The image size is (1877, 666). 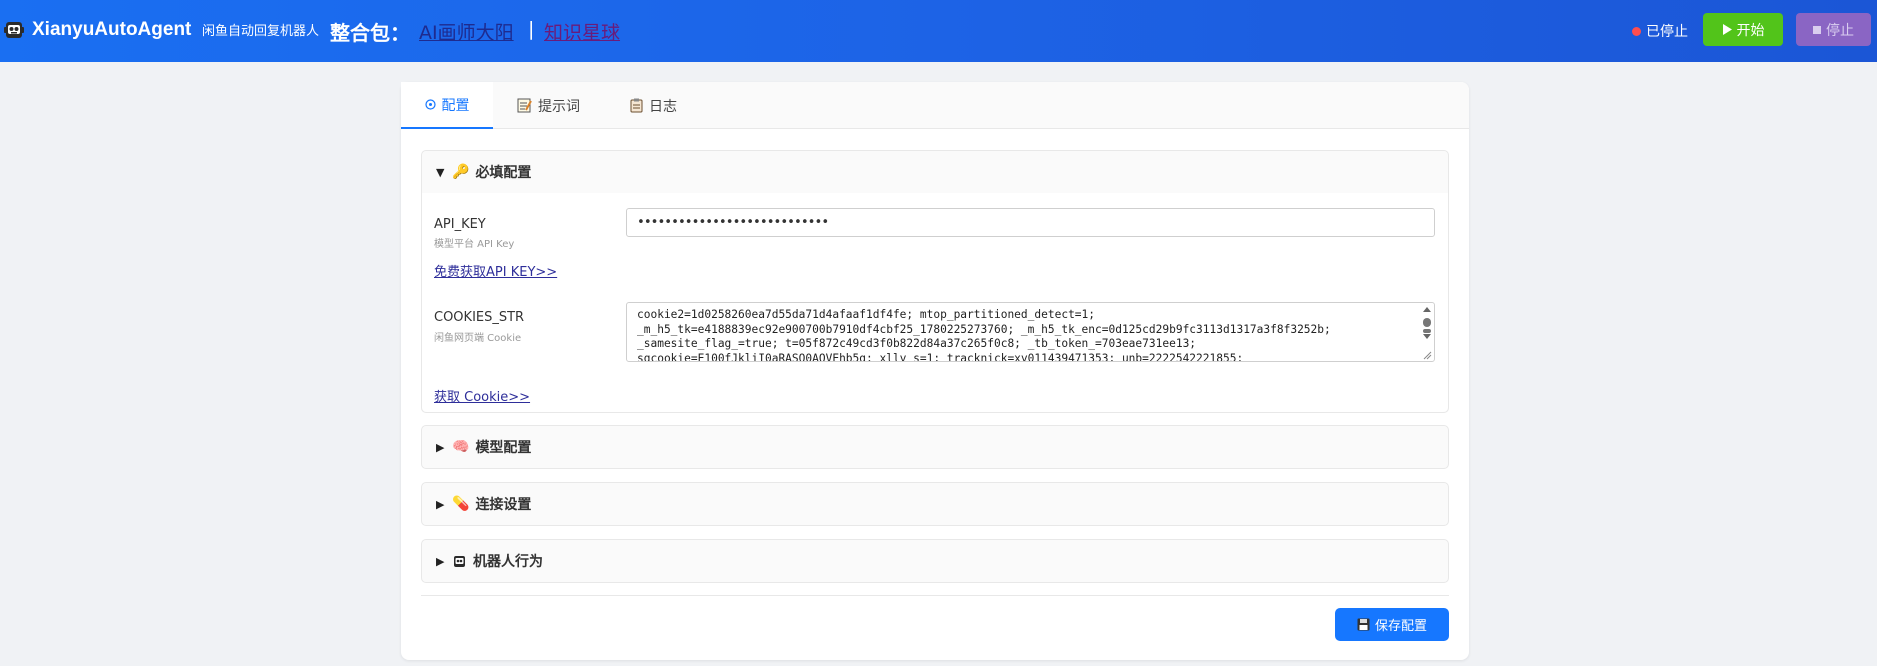 I want to click on api-key-label: API_KEY, so click(x=460, y=224).